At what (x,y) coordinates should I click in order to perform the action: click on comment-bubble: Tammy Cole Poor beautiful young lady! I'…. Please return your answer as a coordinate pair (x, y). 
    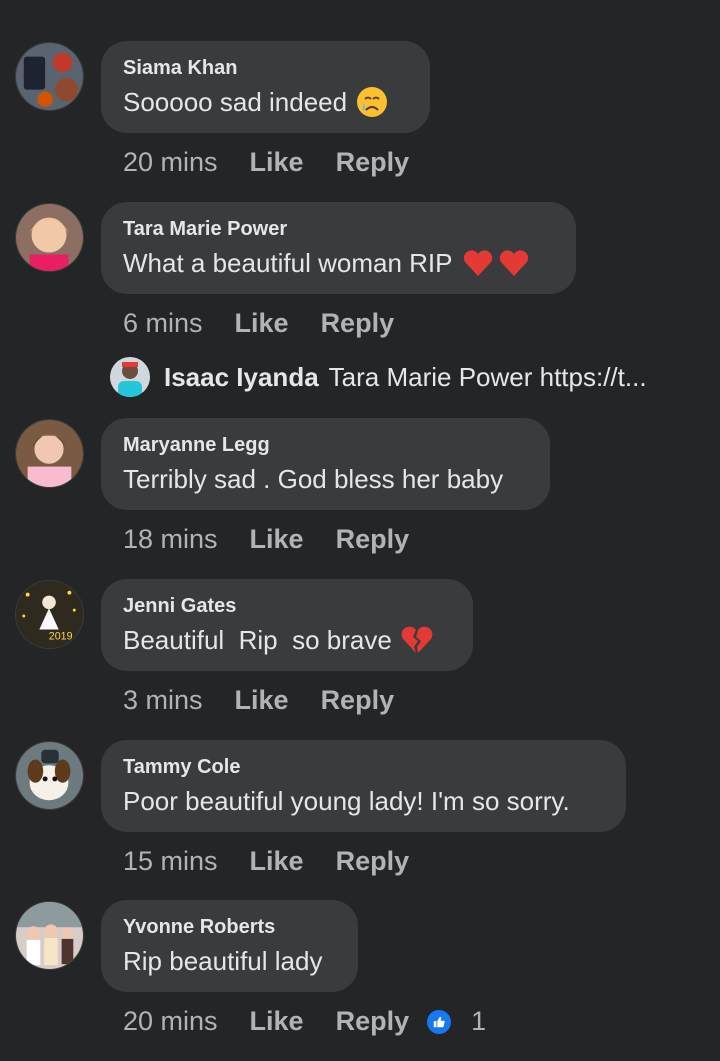
    Looking at the image, I should click on (363, 786).